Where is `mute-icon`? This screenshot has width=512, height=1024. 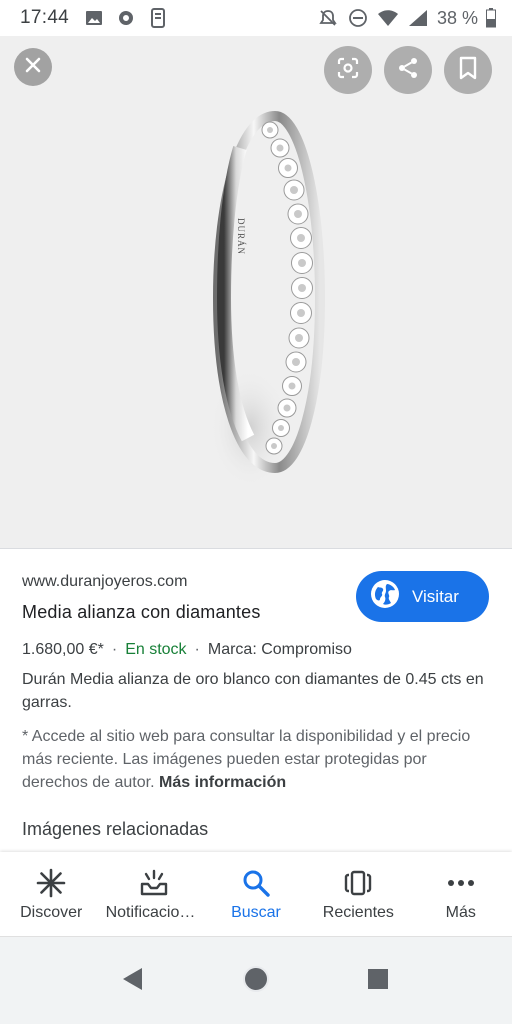
mute-icon is located at coordinates (328, 18).